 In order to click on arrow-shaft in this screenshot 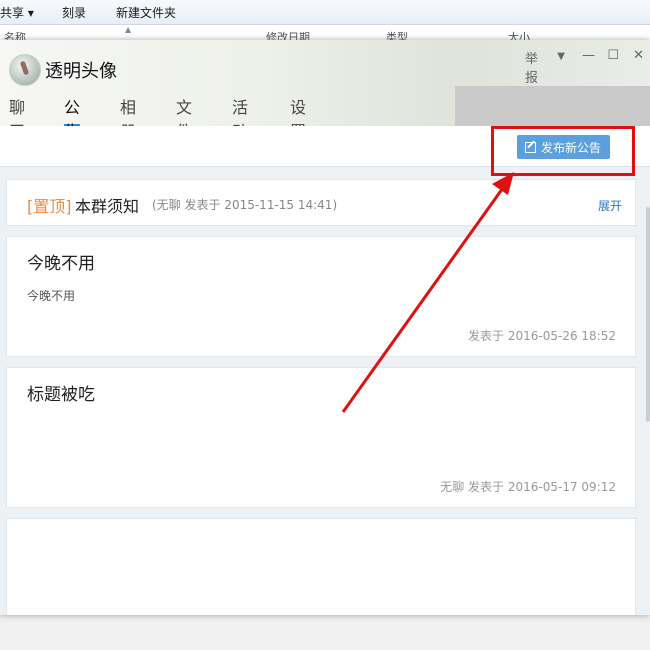, I will do `click(424, 298)`.